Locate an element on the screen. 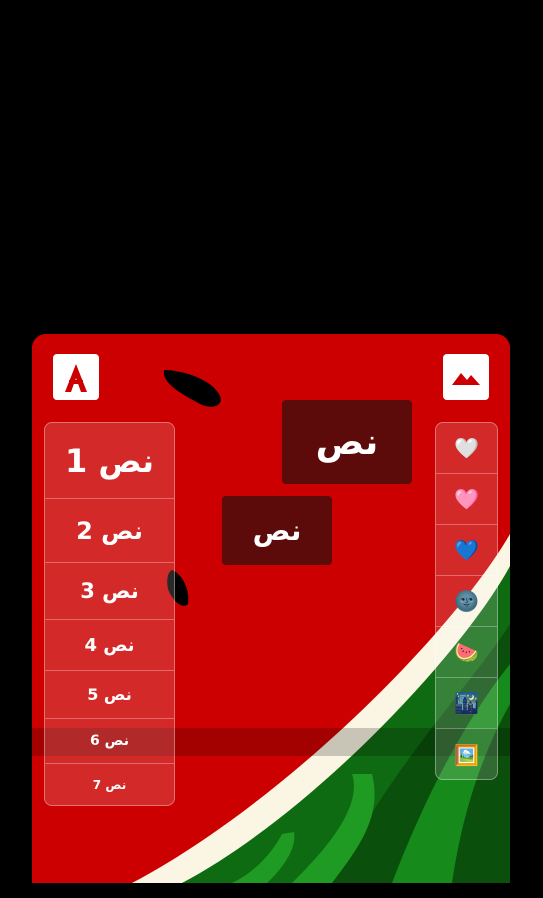 The height and width of the screenshot is (898, 543). text-style-panel: نص 1 نص 2 نص 3 نص 4 نص 5 نص 6 نص 7 is located at coordinates (109, 614).